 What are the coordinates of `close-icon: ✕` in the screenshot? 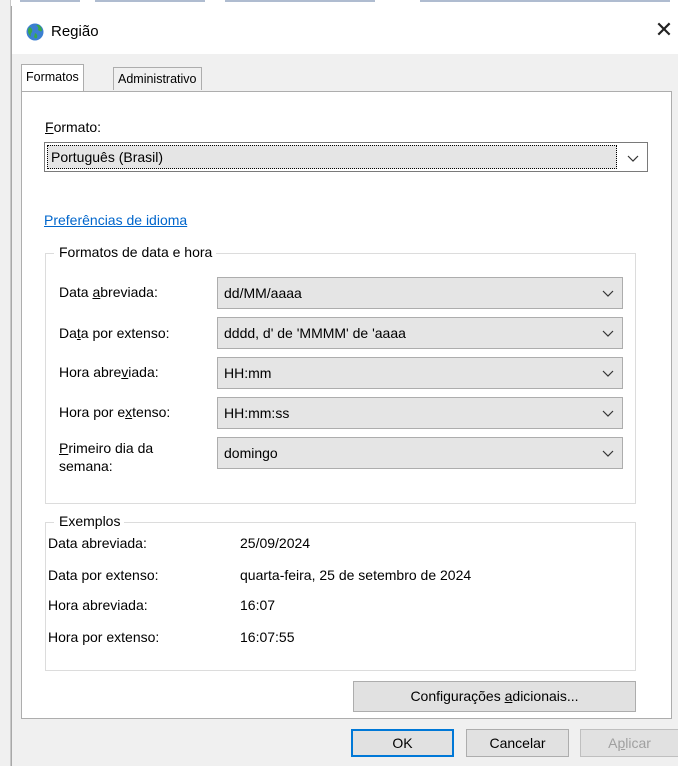 It's located at (663, 30).